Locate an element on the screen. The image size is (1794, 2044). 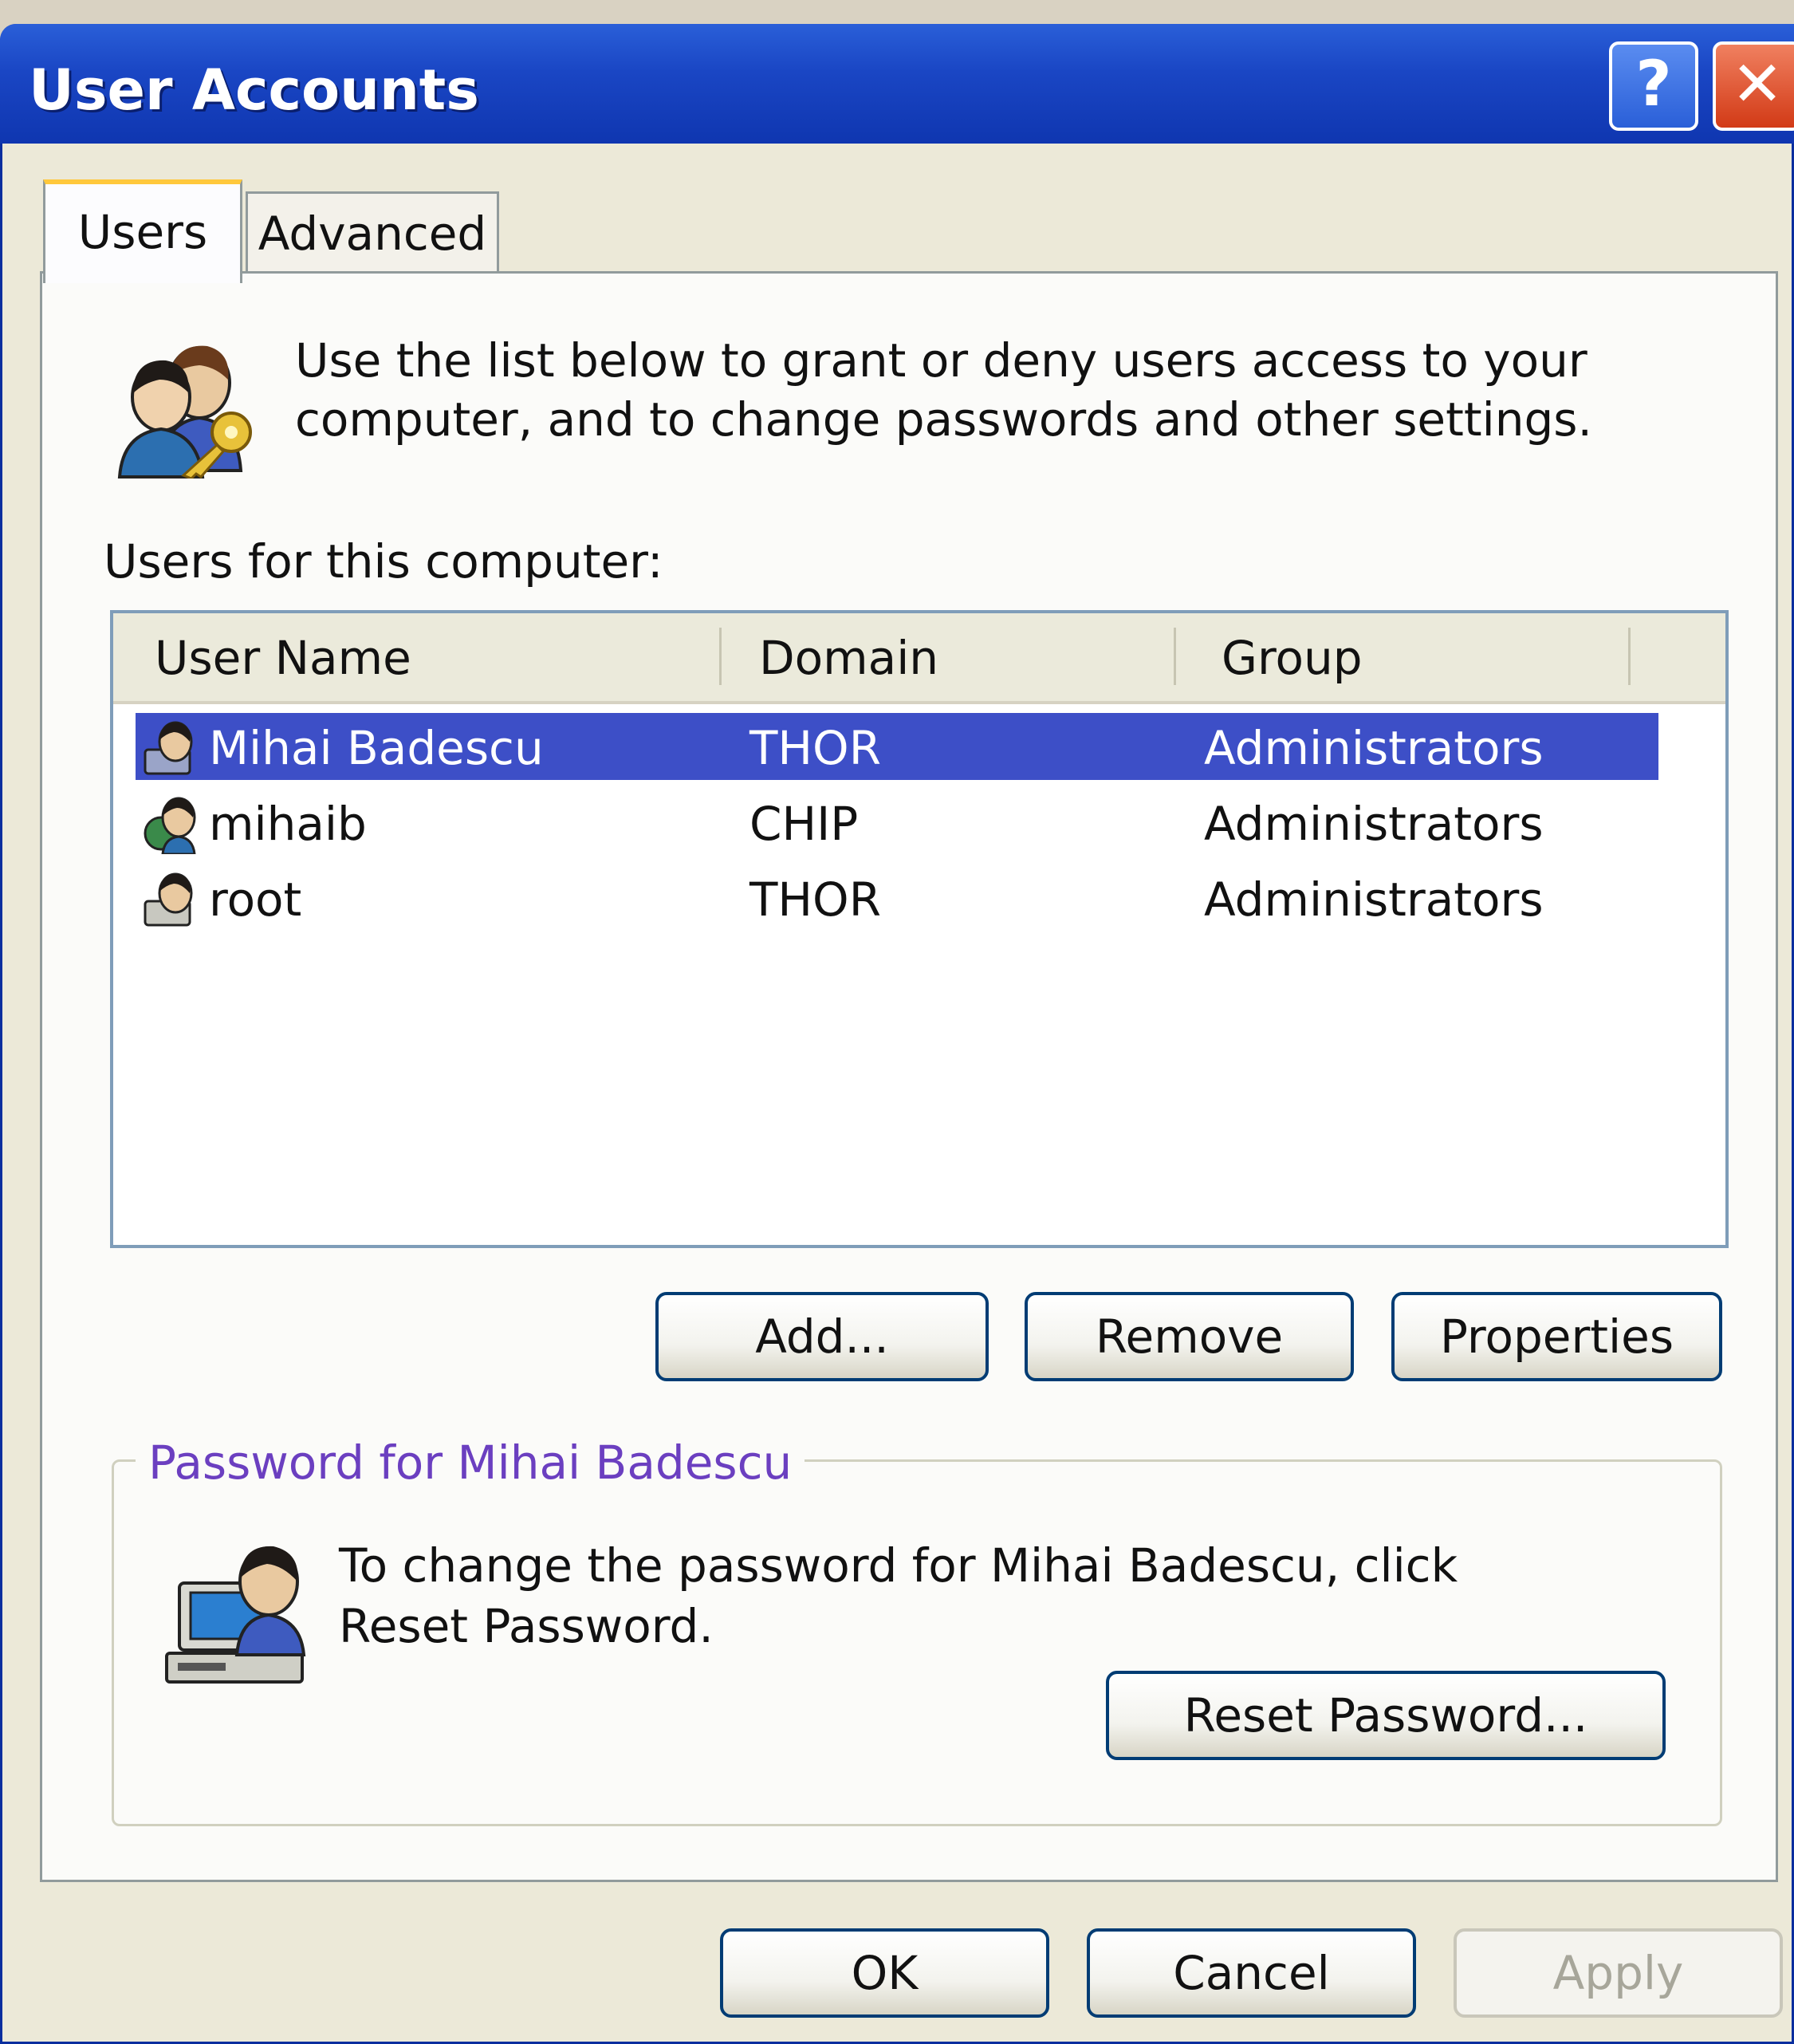
list-header: User Name Domain Group is located at coordinates (919, 659).